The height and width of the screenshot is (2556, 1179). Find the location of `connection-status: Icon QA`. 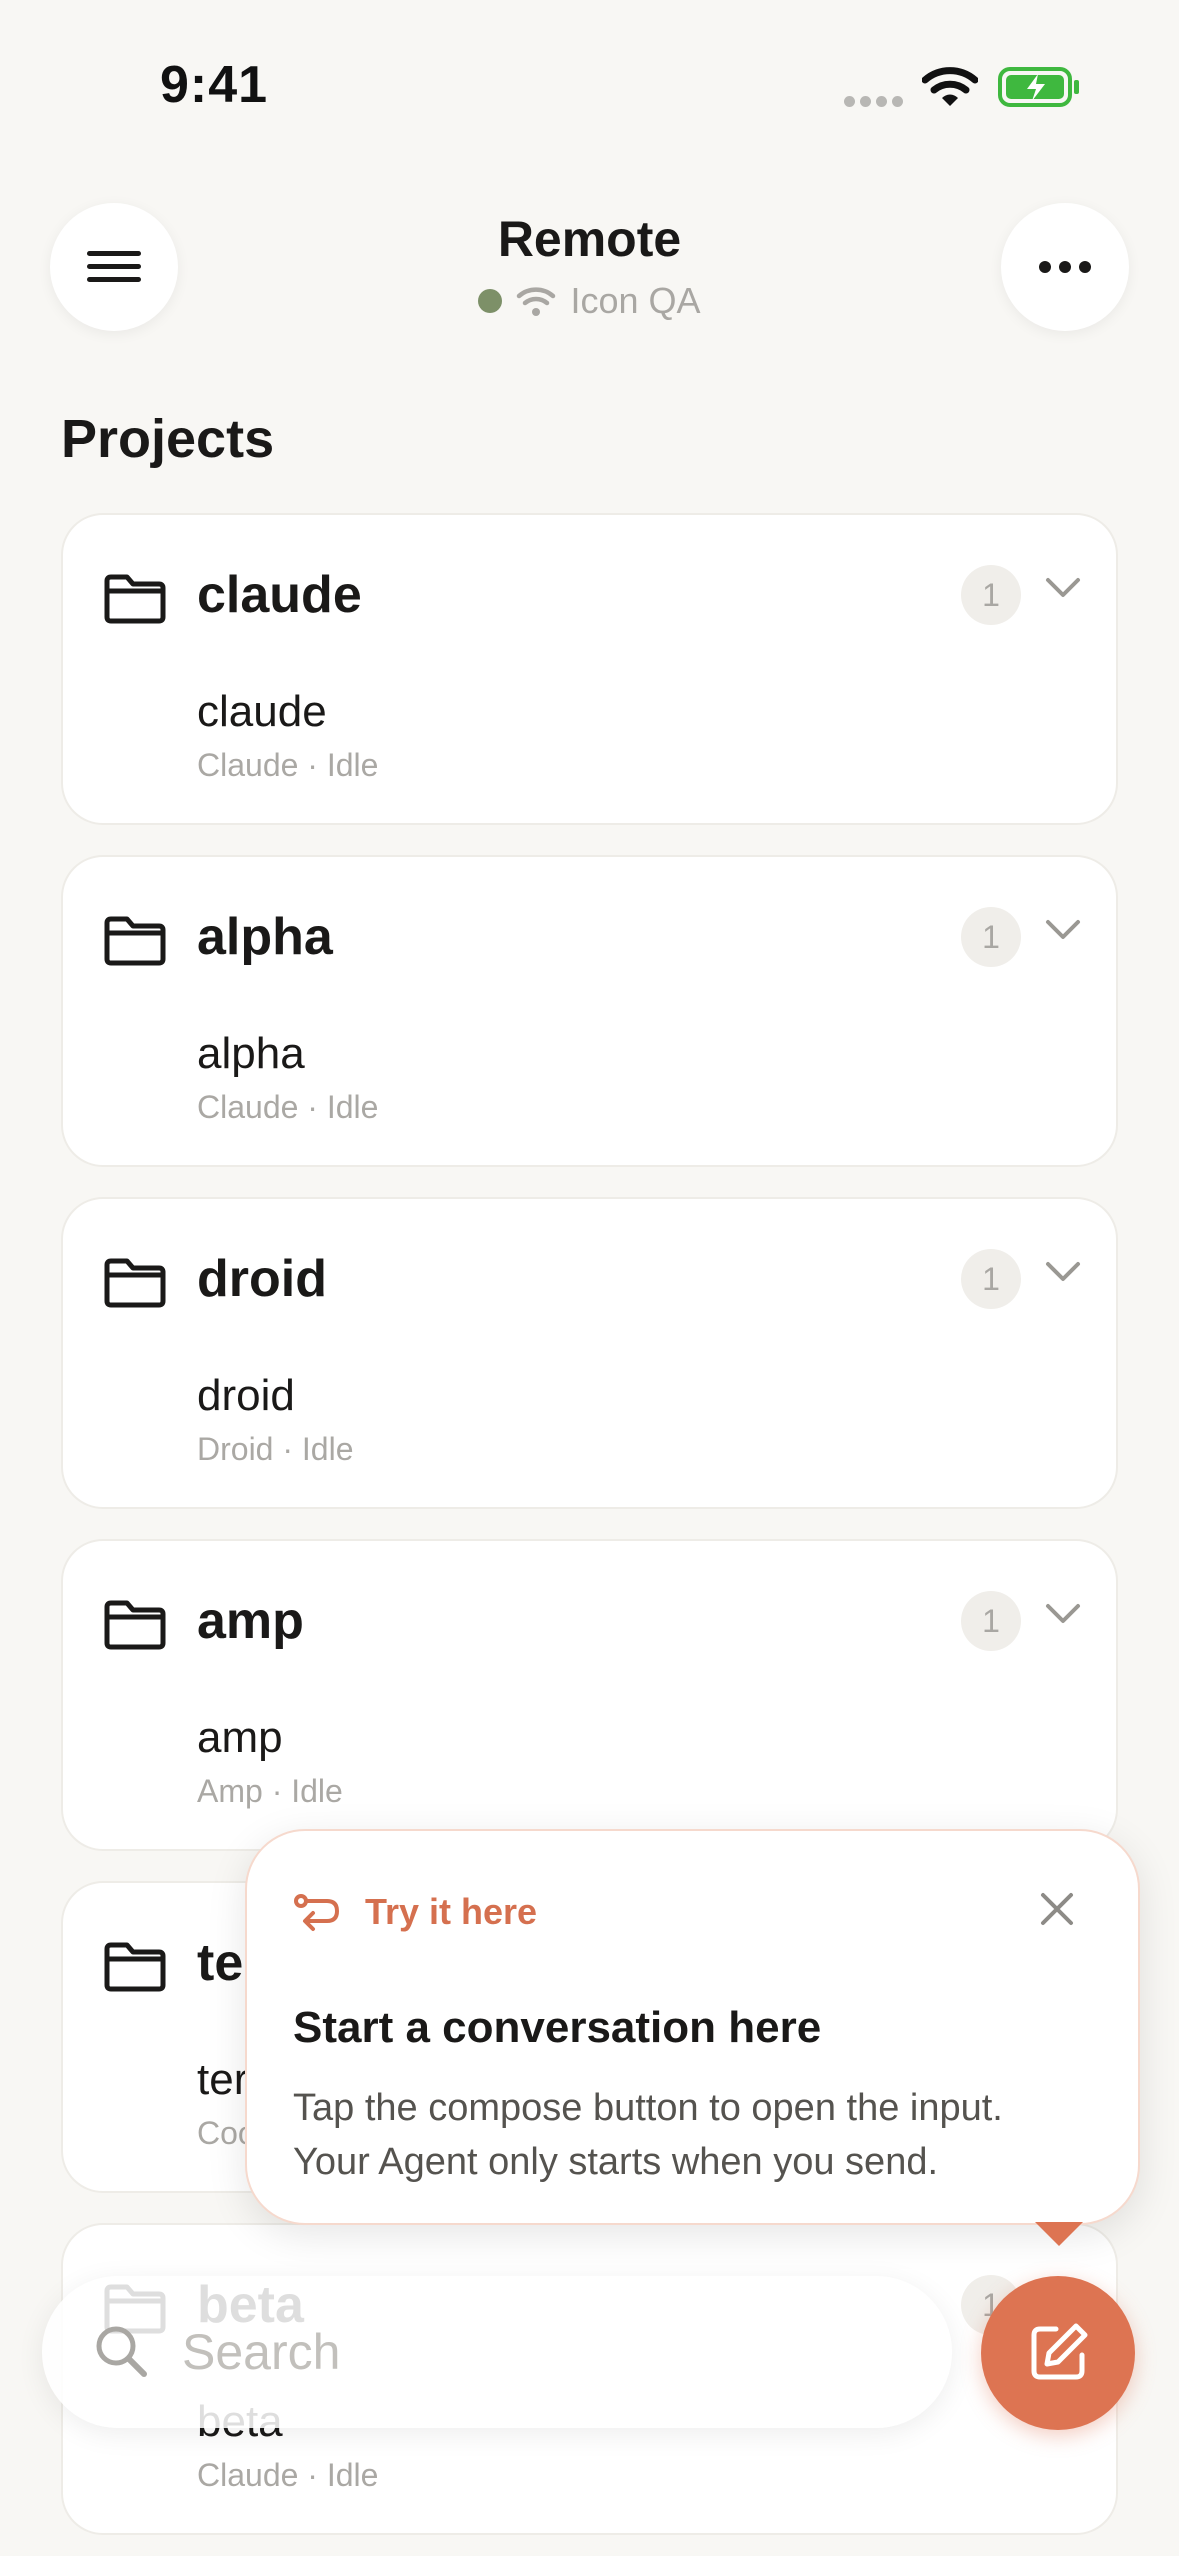

connection-status: Icon QA is located at coordinates (589, 301).